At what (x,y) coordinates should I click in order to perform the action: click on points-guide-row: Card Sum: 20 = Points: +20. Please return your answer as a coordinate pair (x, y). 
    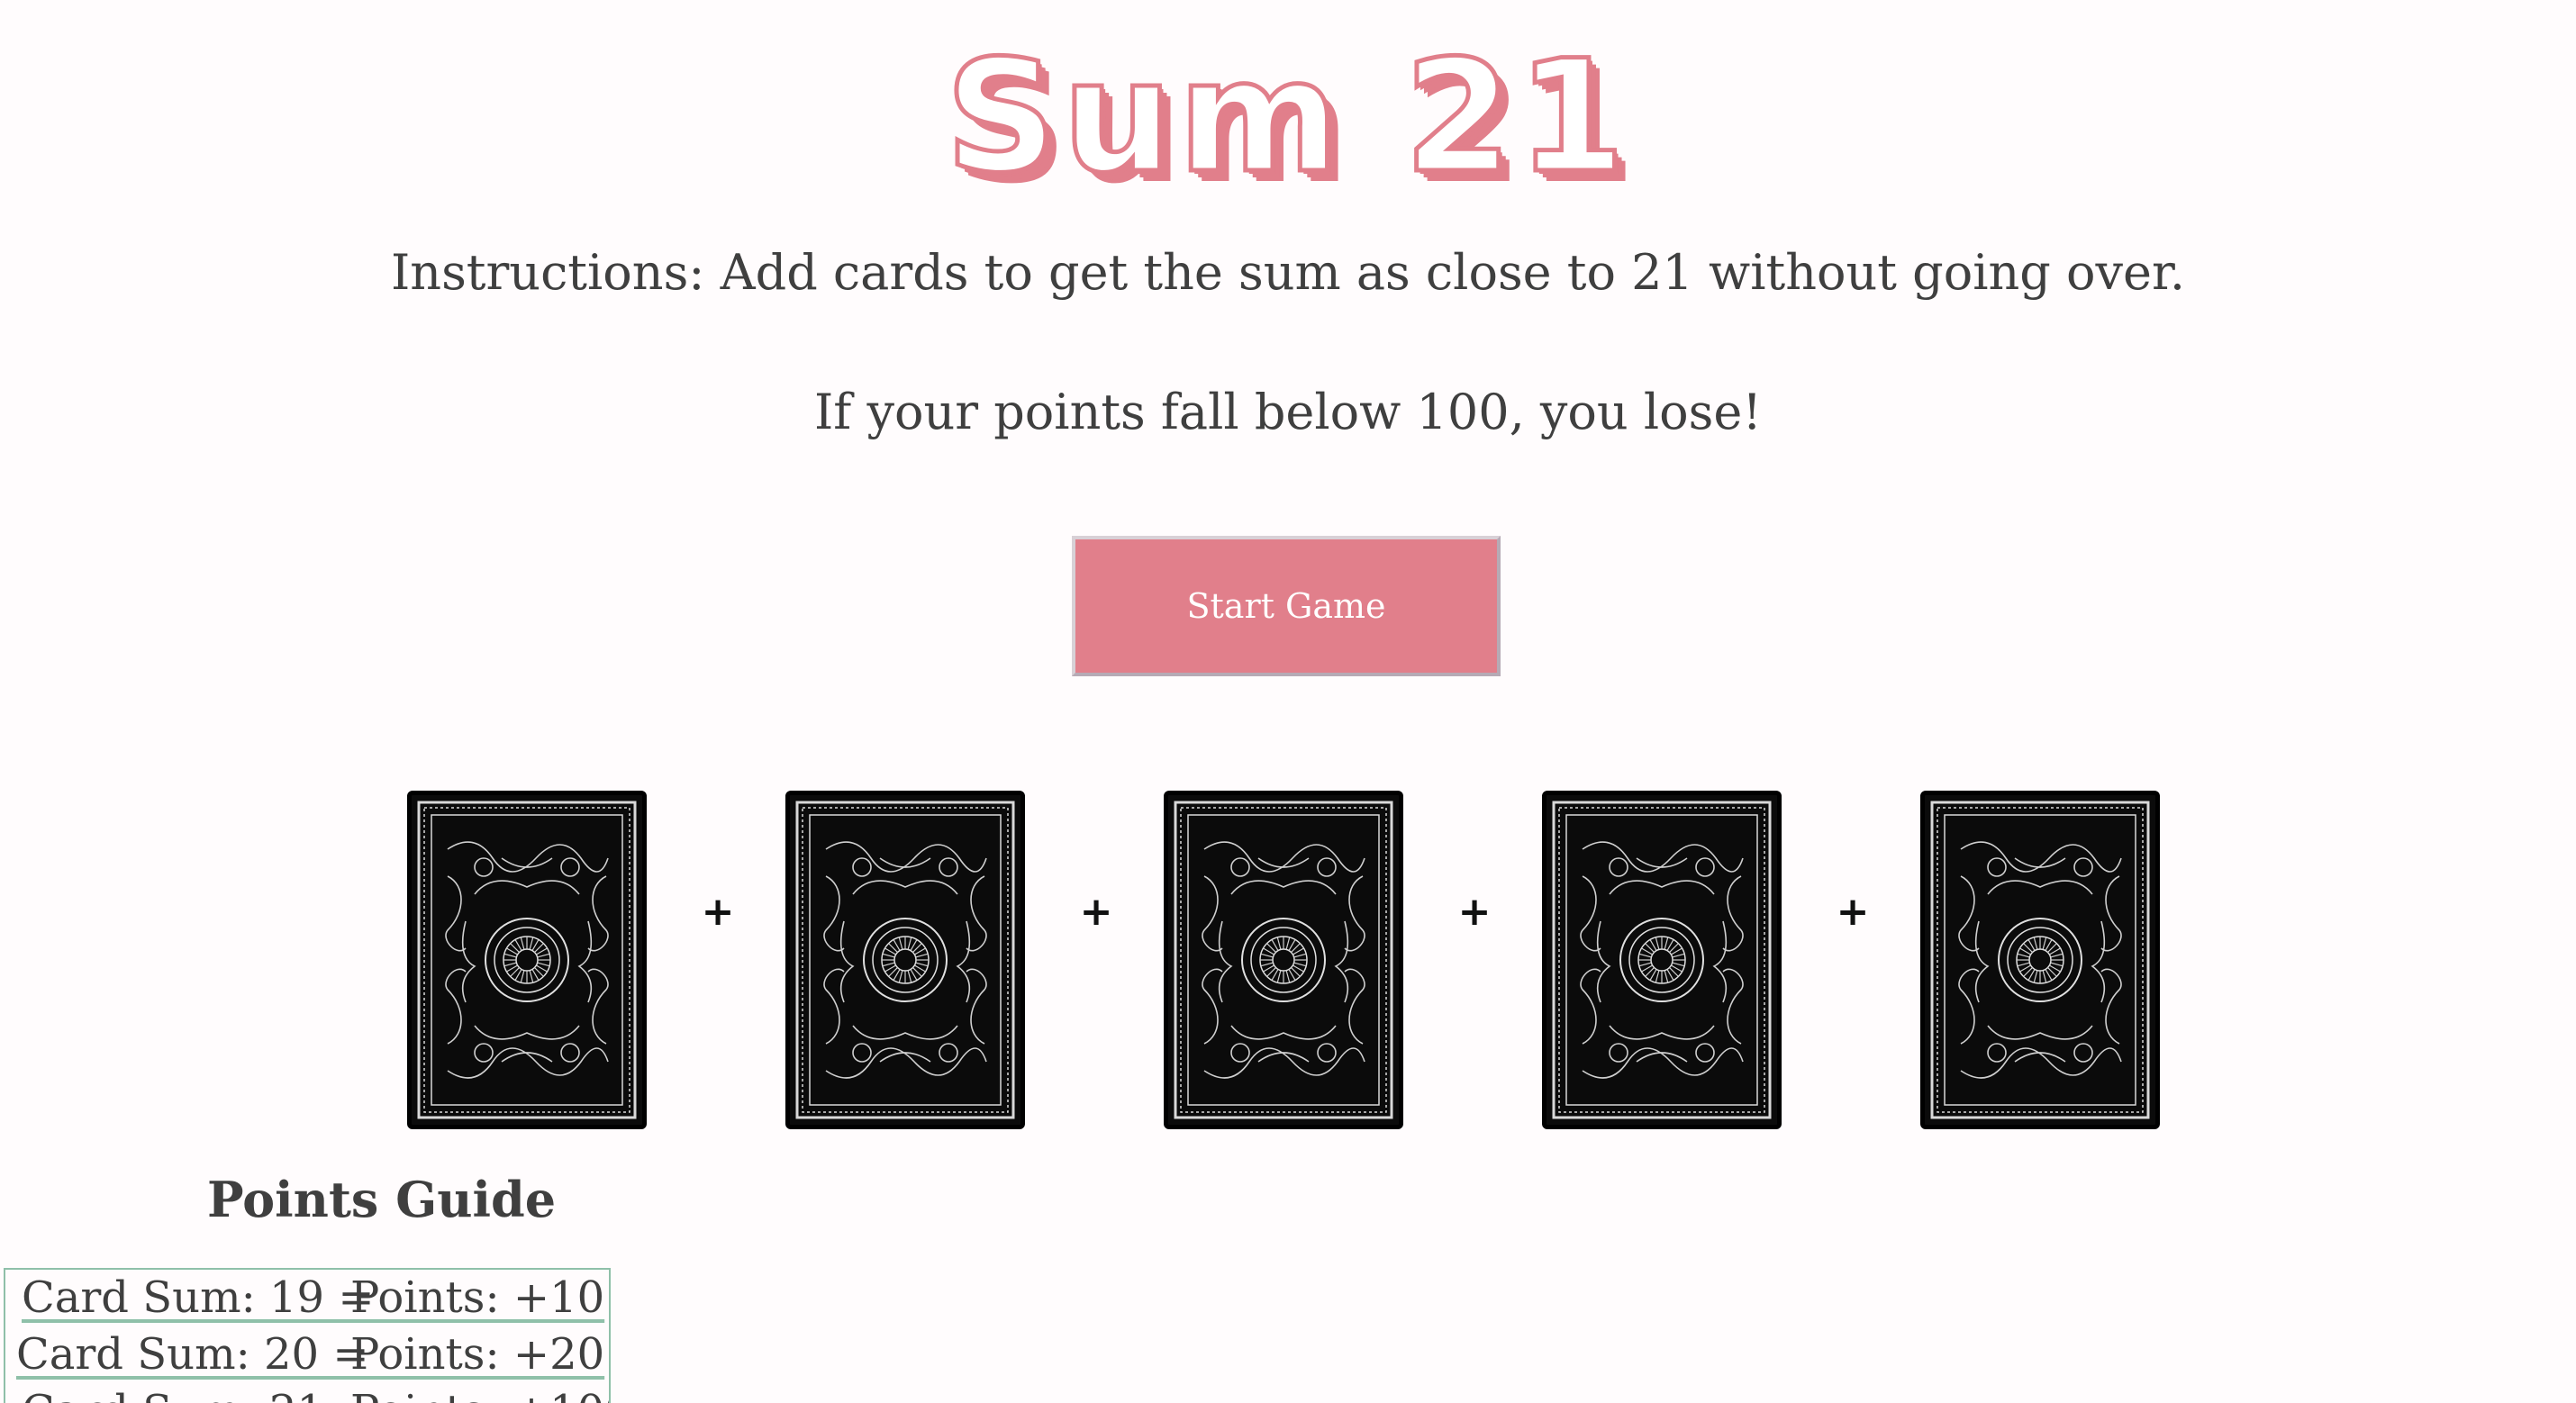
    Looking at the image, I should click on (307, 1354).